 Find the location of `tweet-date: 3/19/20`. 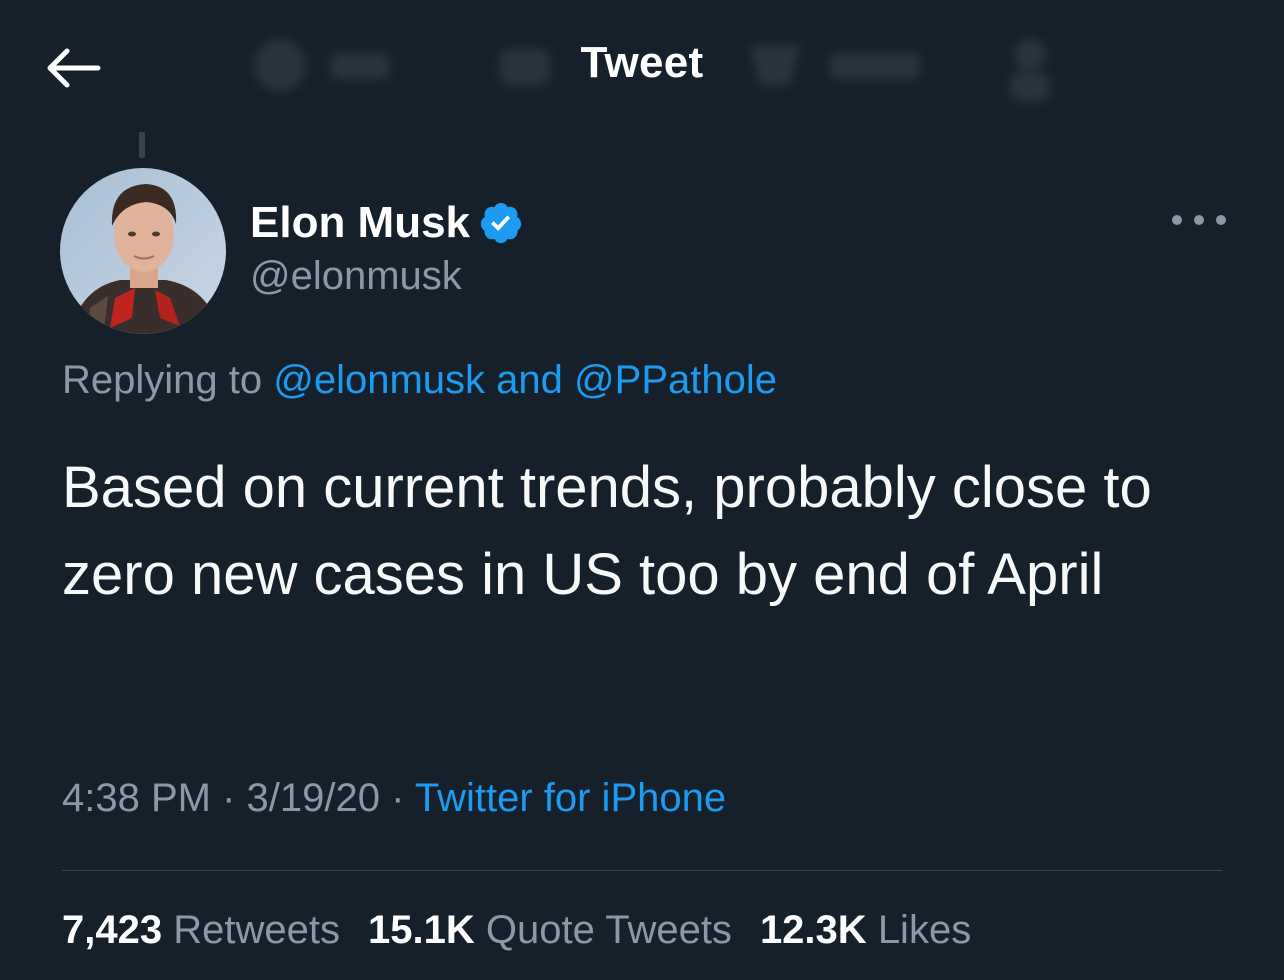

tweet-date: 3/19/20 is located at coordinates (313, 798).